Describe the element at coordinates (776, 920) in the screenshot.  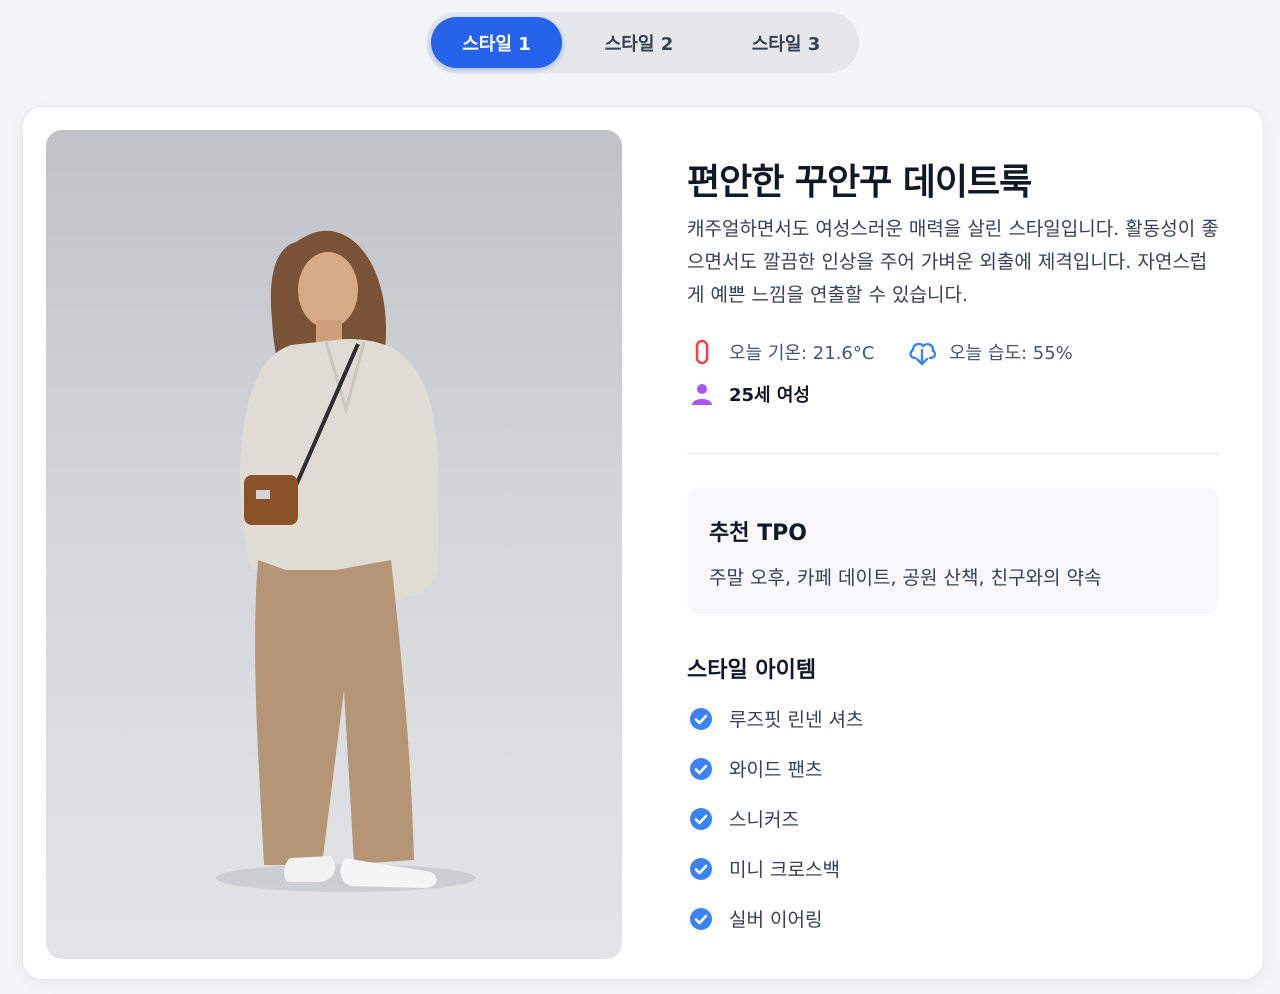
I see `item-label: 실버 이어링` at that location.